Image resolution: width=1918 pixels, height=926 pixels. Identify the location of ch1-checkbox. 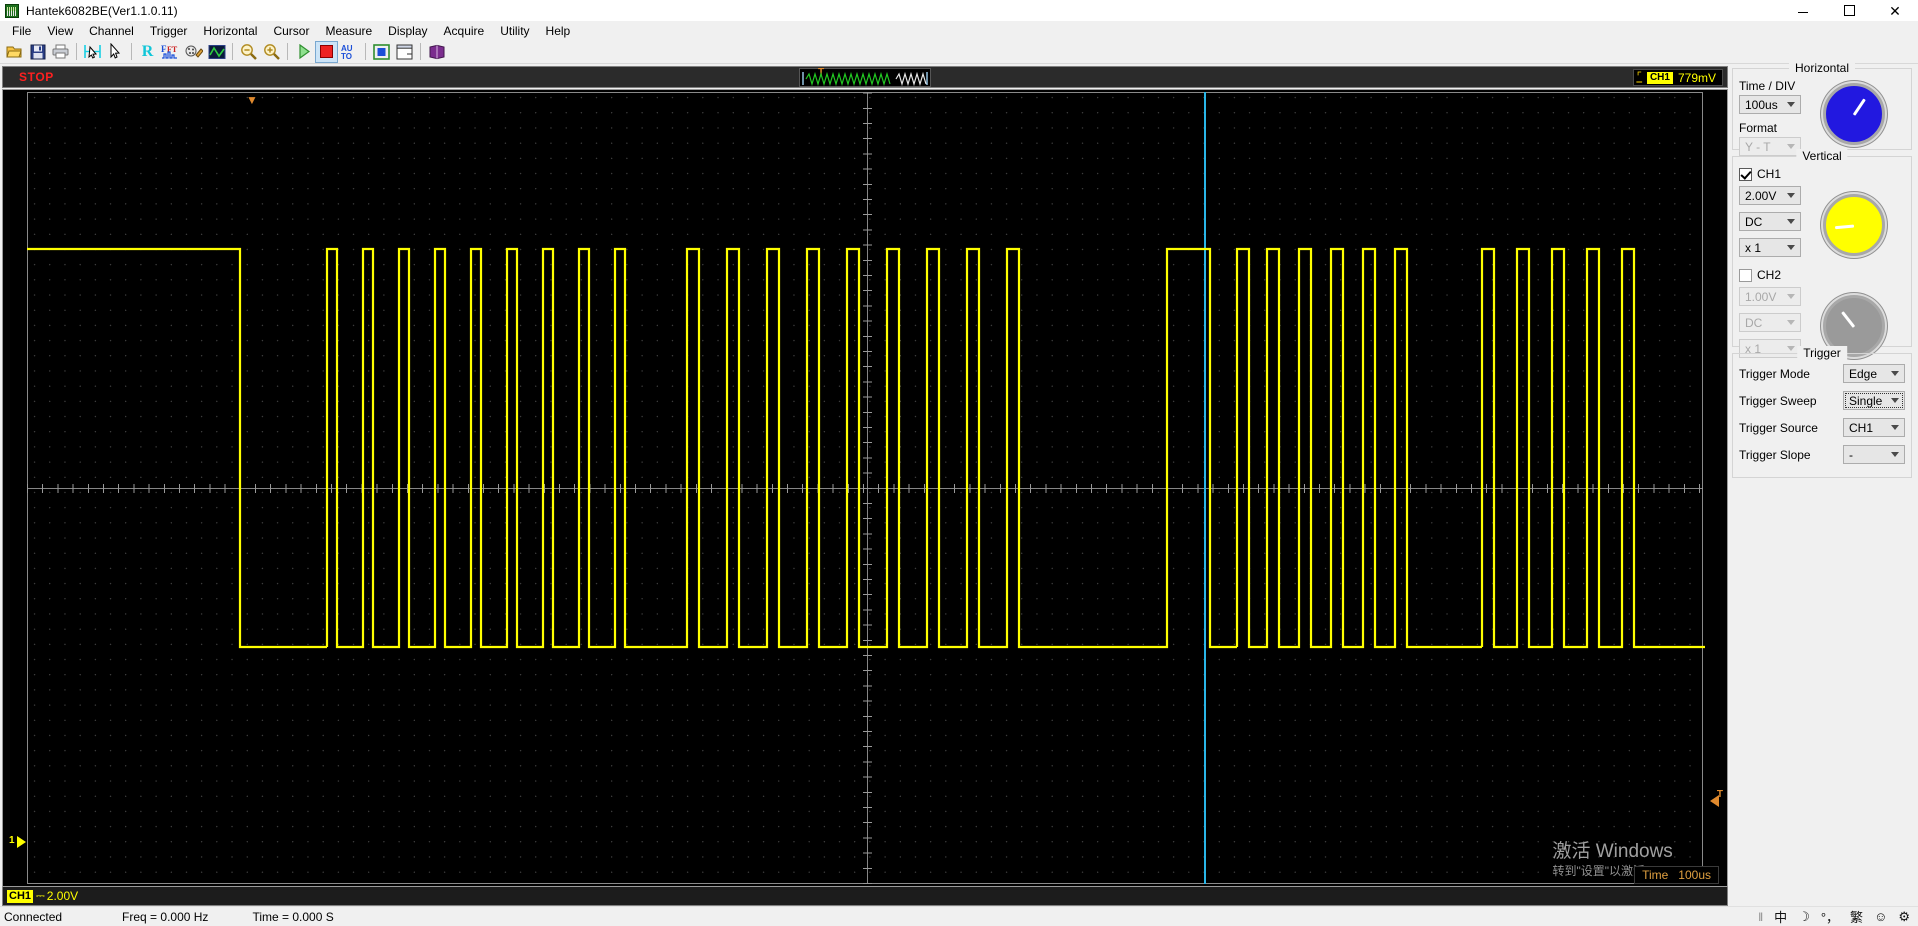
(1745, 174).